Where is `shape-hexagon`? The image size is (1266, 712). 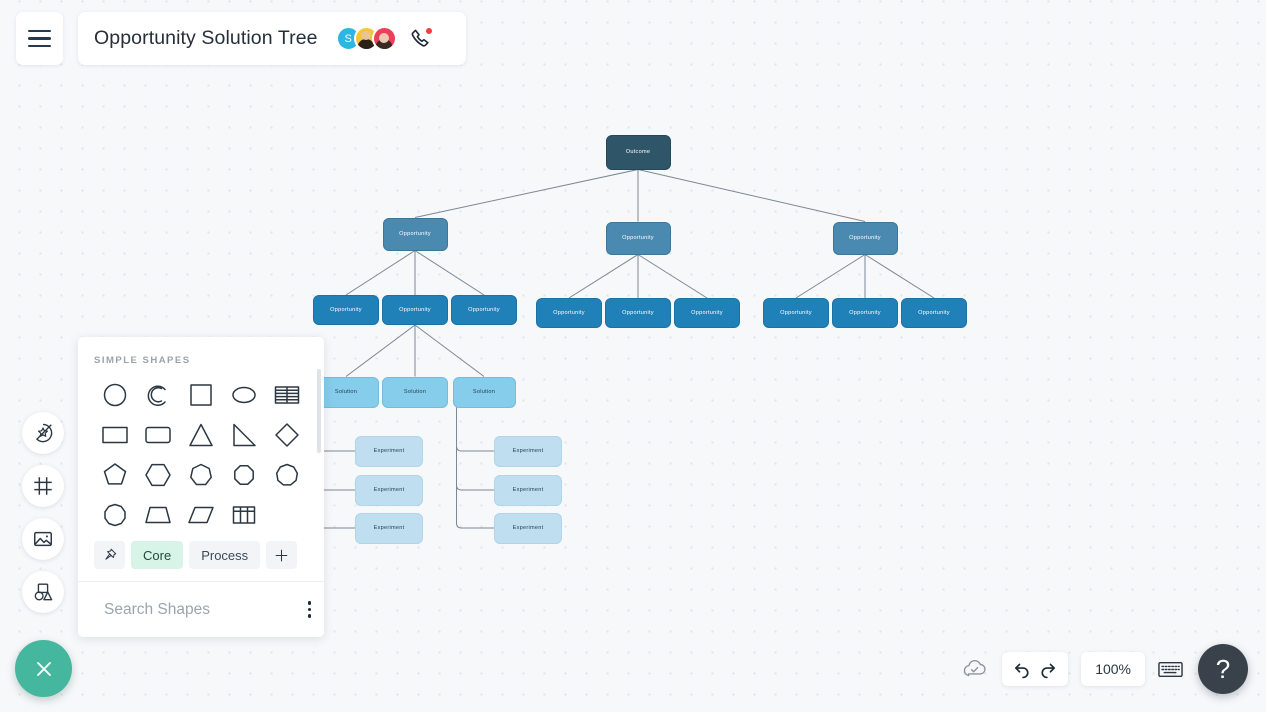
shape-hexagon is located at coordinates (158, 474).